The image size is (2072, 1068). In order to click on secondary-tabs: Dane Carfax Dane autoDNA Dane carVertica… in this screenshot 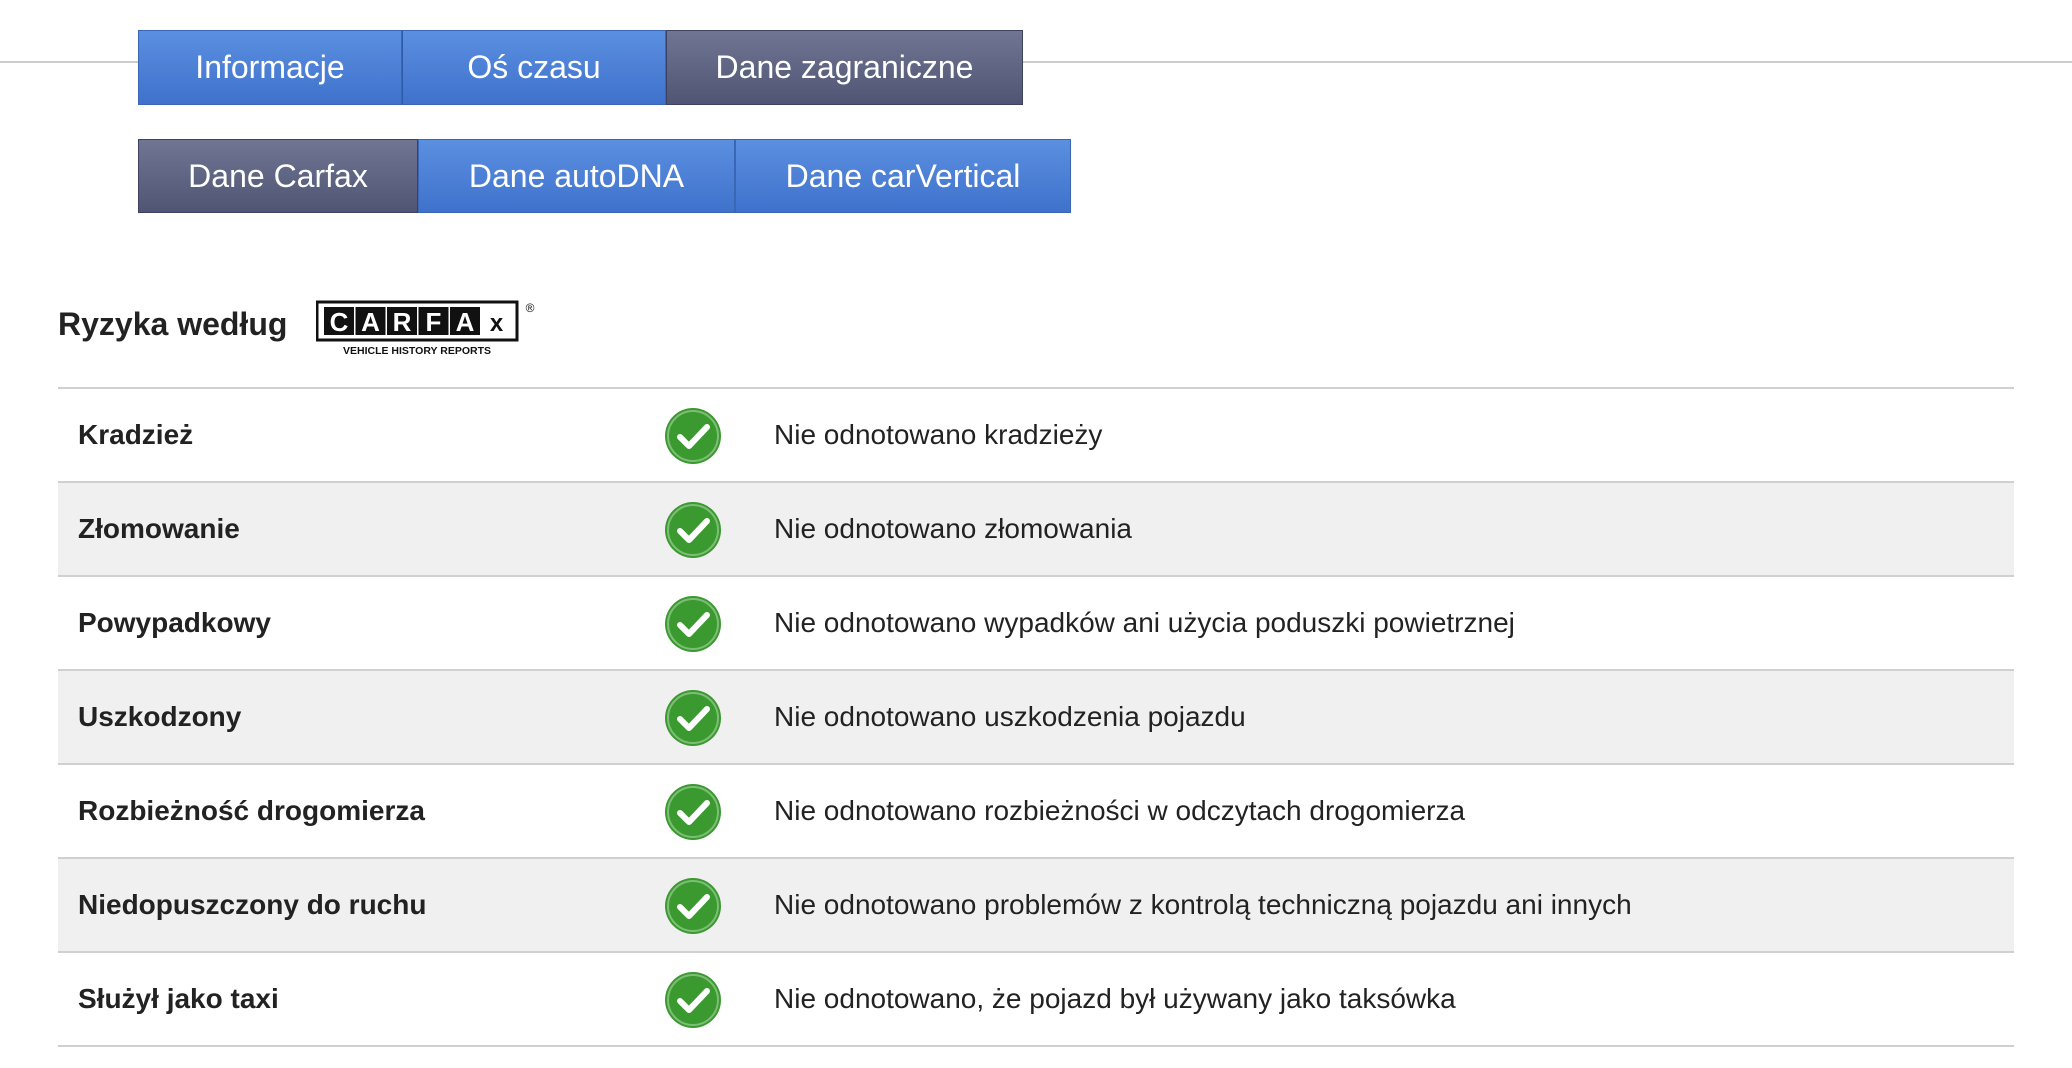, I will do `click(604, 176)`.